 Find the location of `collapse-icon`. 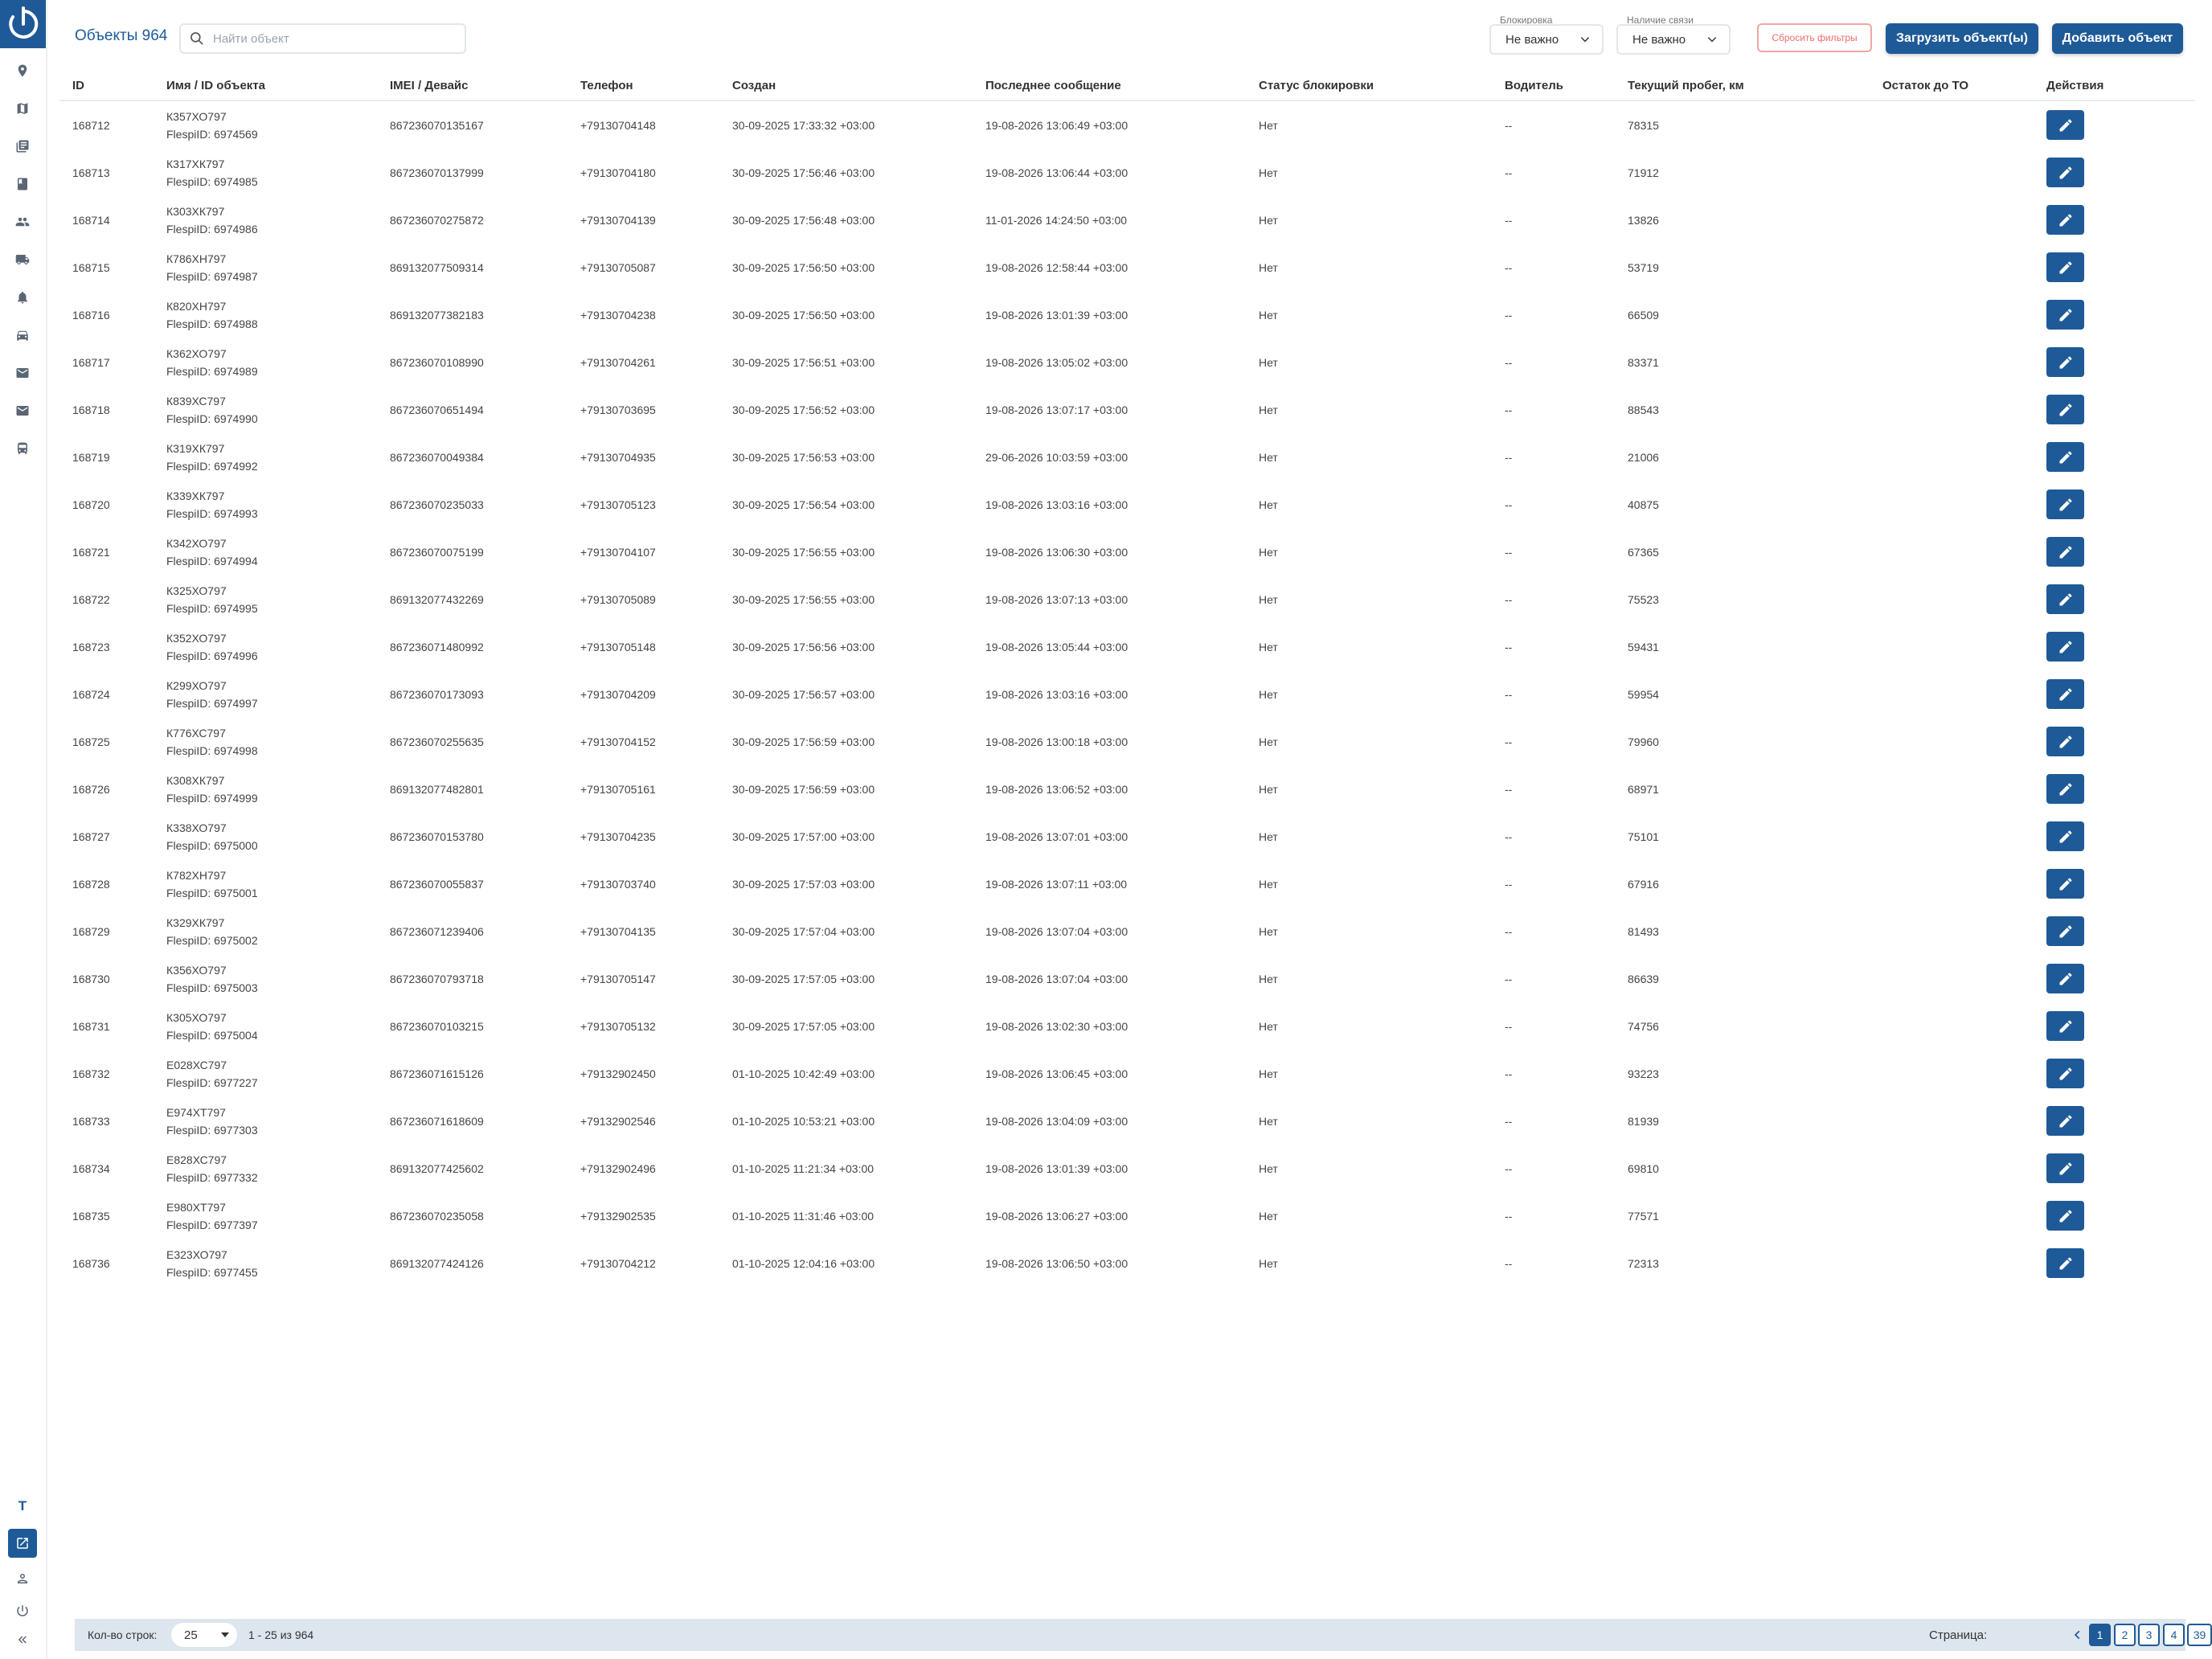

collapse-icon is located at coordinates (22, 1640).